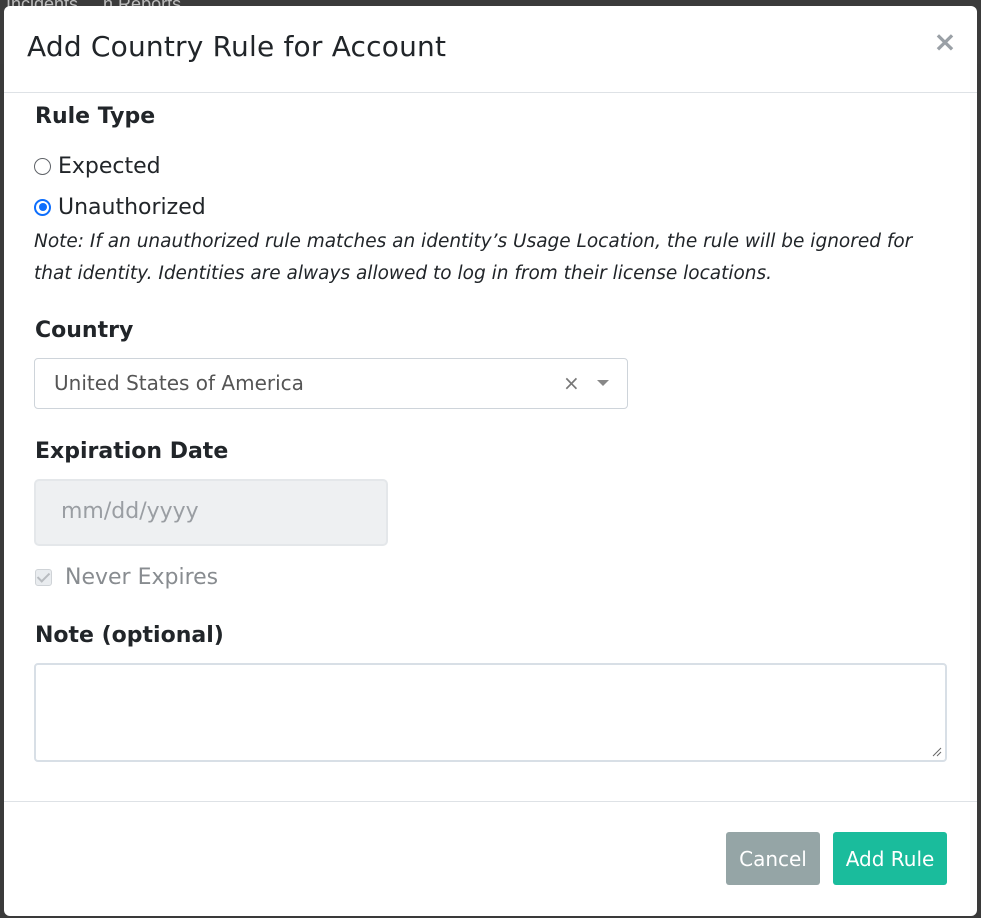 This screenshot has width=981, height=918. I want to click on radio-expected-label: Expected, so click(109, 166).